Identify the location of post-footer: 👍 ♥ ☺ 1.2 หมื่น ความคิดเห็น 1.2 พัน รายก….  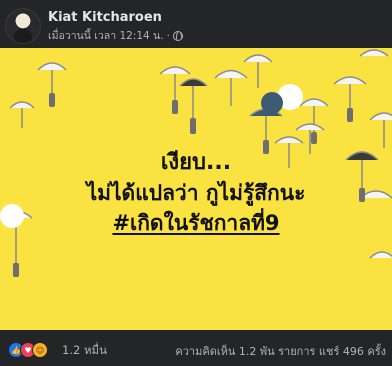
(196, 348).